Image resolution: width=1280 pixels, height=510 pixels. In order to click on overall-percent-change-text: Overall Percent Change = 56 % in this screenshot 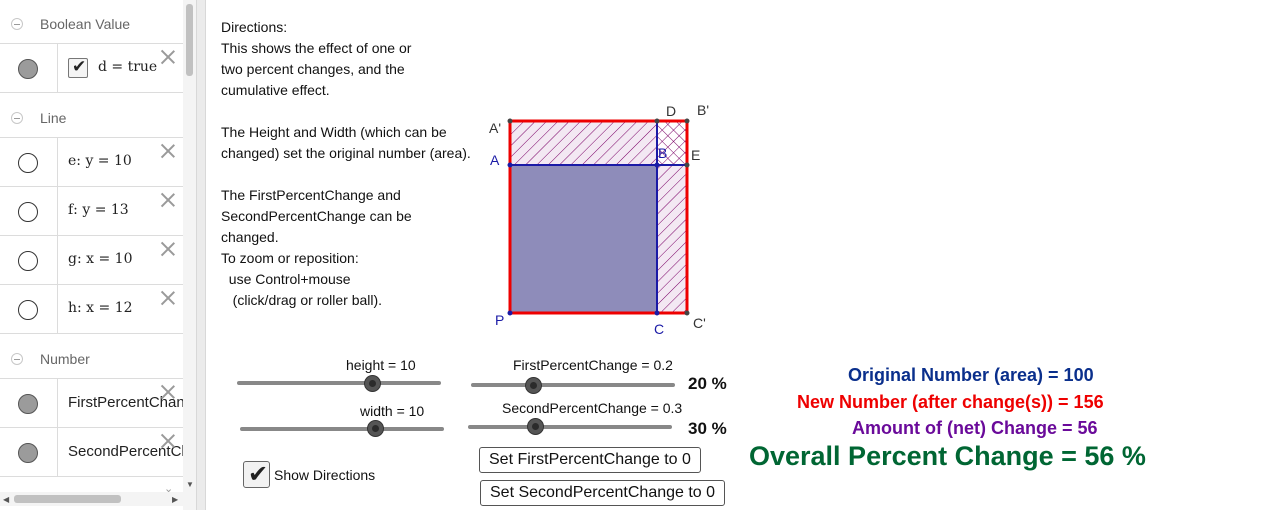, I will do `click(947, 456)`.